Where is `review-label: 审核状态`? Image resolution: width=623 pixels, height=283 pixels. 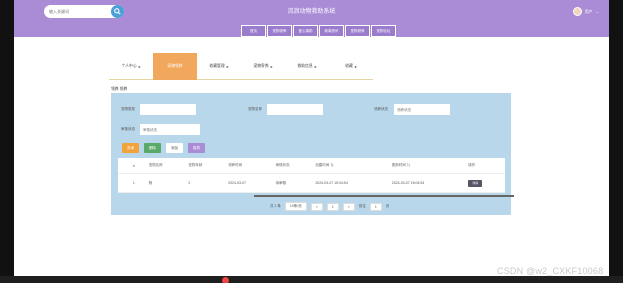
review-label: 审核状态 is located at coordinates (128, 129).